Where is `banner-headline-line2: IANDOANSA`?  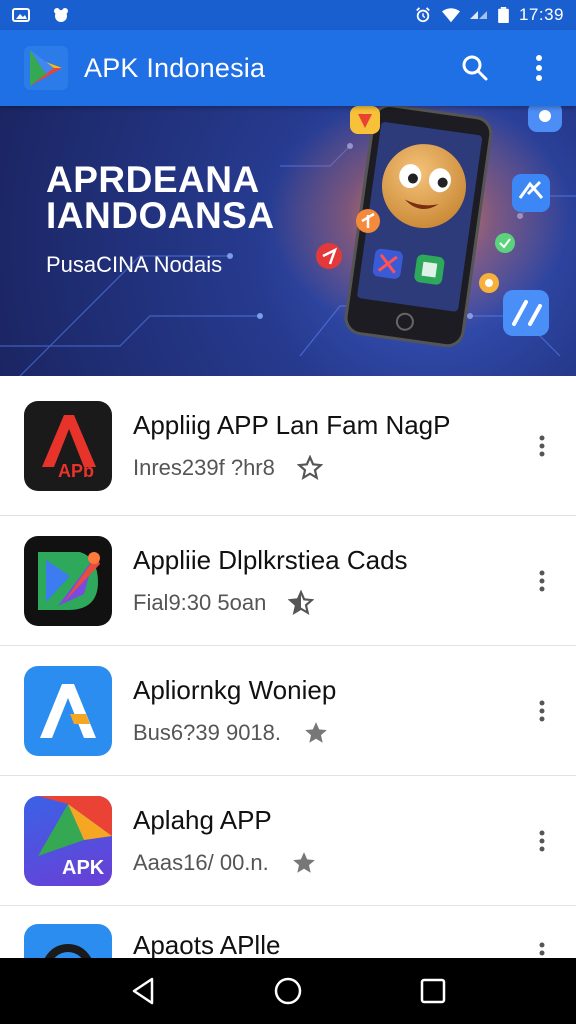 banner-headline-line2: IANDOANSA is located at coordinates (160, 215).